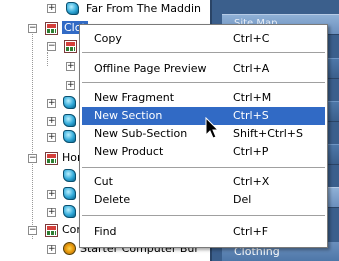  I want to click on menu-item-shortcut: Ctrl+S, so click(251, 115).